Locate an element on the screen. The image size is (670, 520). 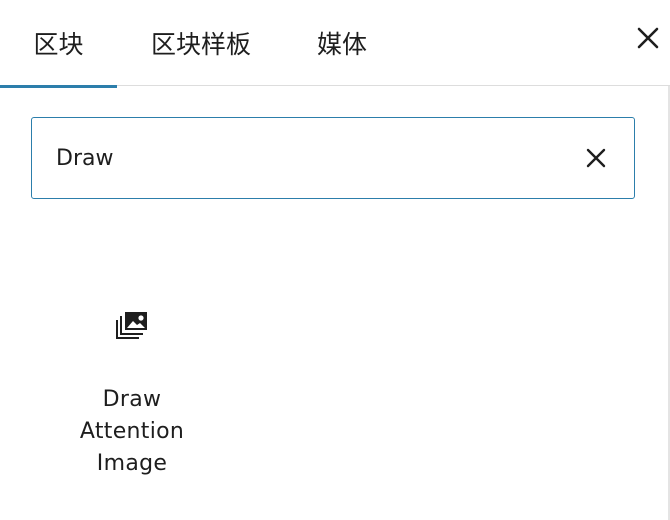
block-result-label: Draw Attention Image is located at coordinates (132, 431).